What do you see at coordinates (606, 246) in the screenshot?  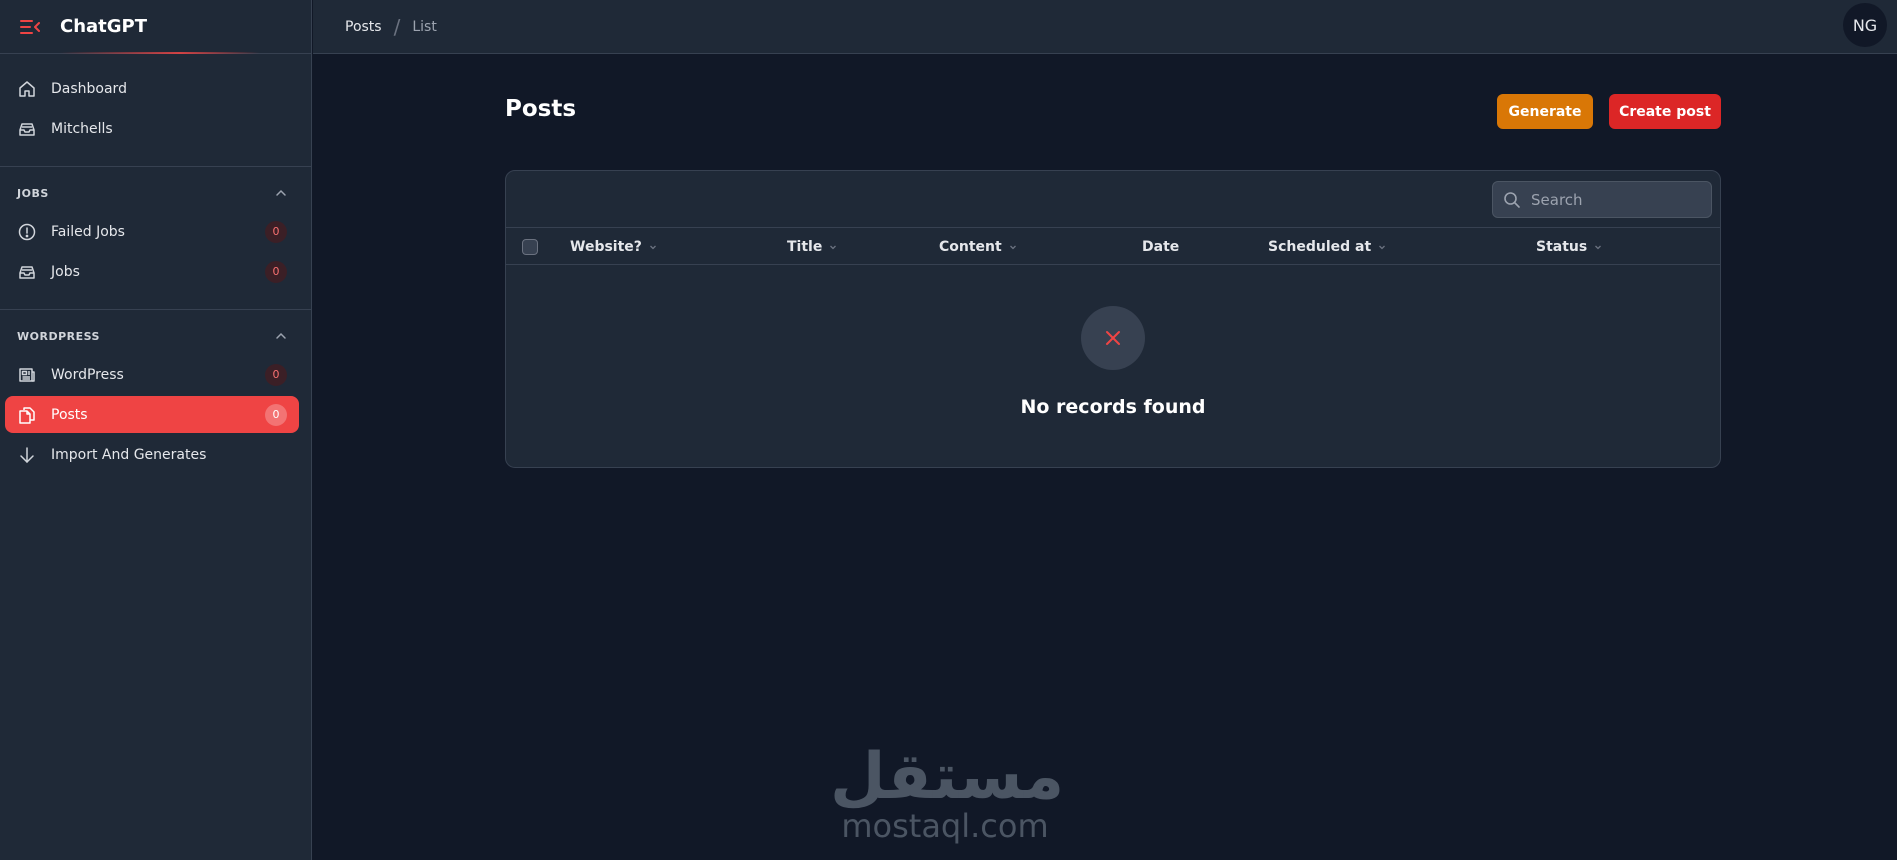 I see `column-label: Website?` at bounding box center [606, 246].